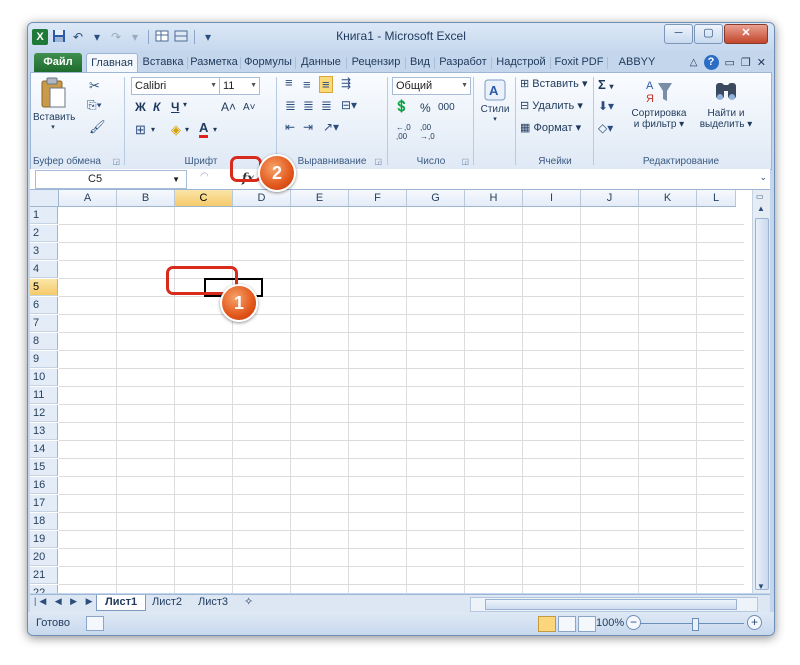  Describe the element at coordinates (711, 62) in the screenshot. I see `help-icon: ?` at that location.